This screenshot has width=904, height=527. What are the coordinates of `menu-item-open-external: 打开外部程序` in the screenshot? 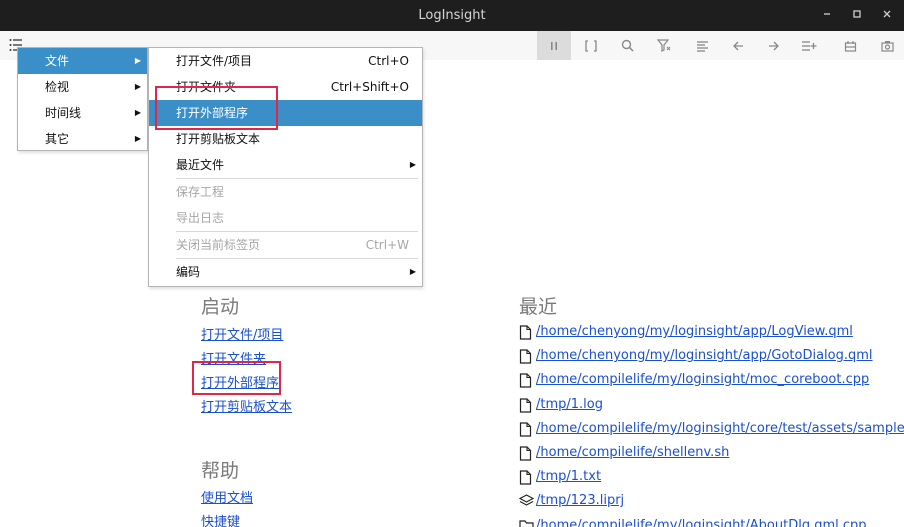 It's located at (285, 113).